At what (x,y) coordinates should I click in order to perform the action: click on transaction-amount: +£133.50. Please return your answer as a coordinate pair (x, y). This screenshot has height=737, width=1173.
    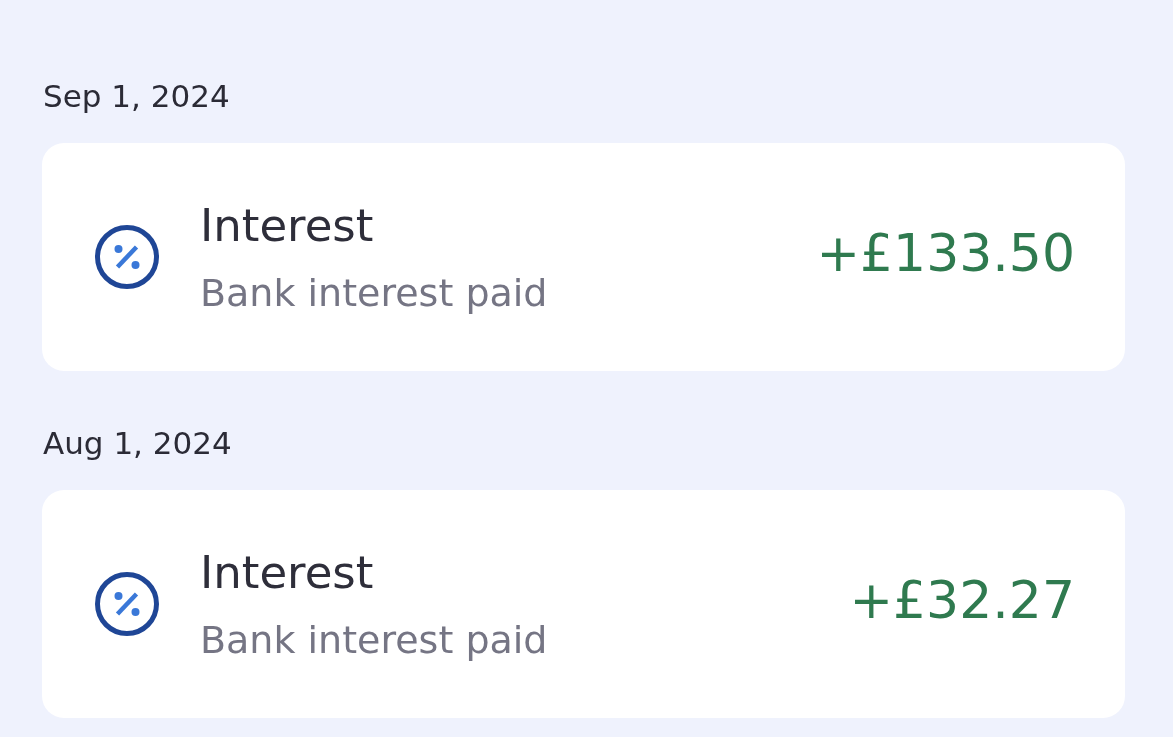
    Looking at the image, I should click on (945, 253).